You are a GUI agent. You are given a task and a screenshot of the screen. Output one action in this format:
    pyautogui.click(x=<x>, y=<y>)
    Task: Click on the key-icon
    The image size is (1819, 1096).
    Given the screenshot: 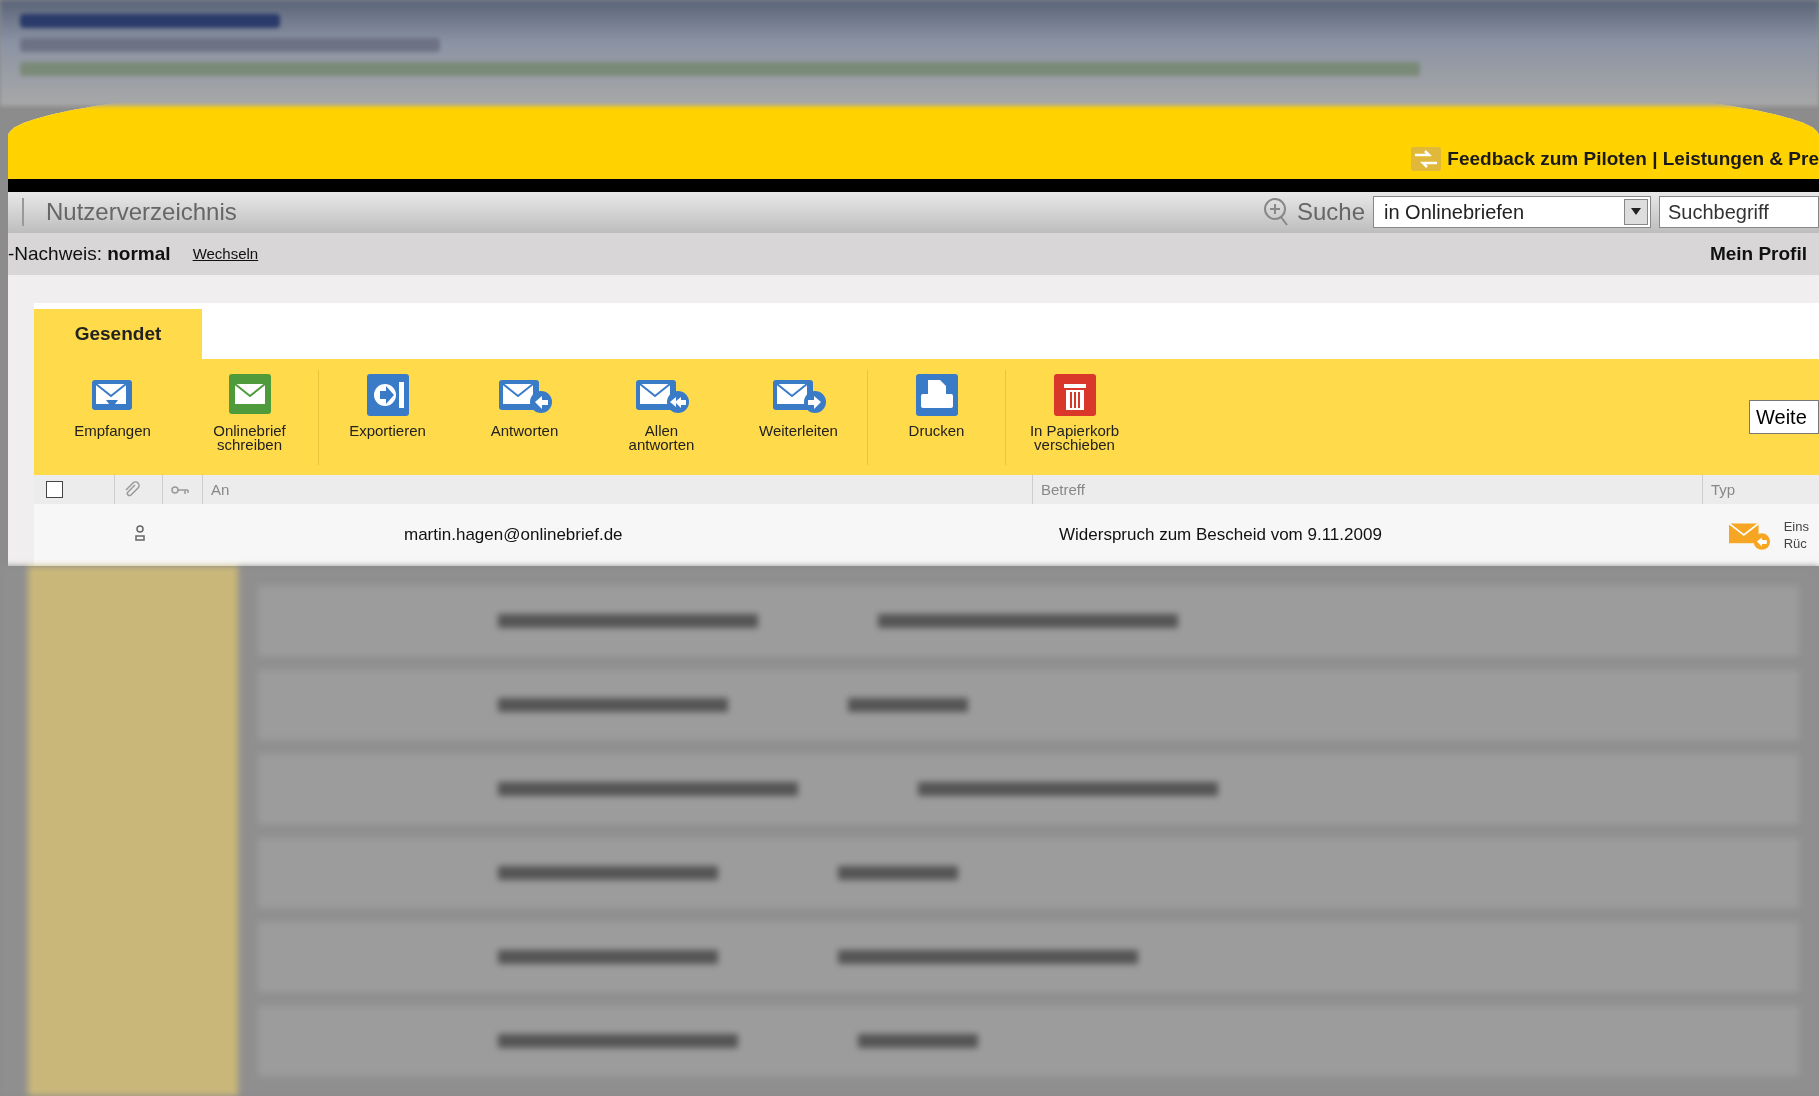 What is the action you would take?
    pyautogui.click(x=180, y=489)
    